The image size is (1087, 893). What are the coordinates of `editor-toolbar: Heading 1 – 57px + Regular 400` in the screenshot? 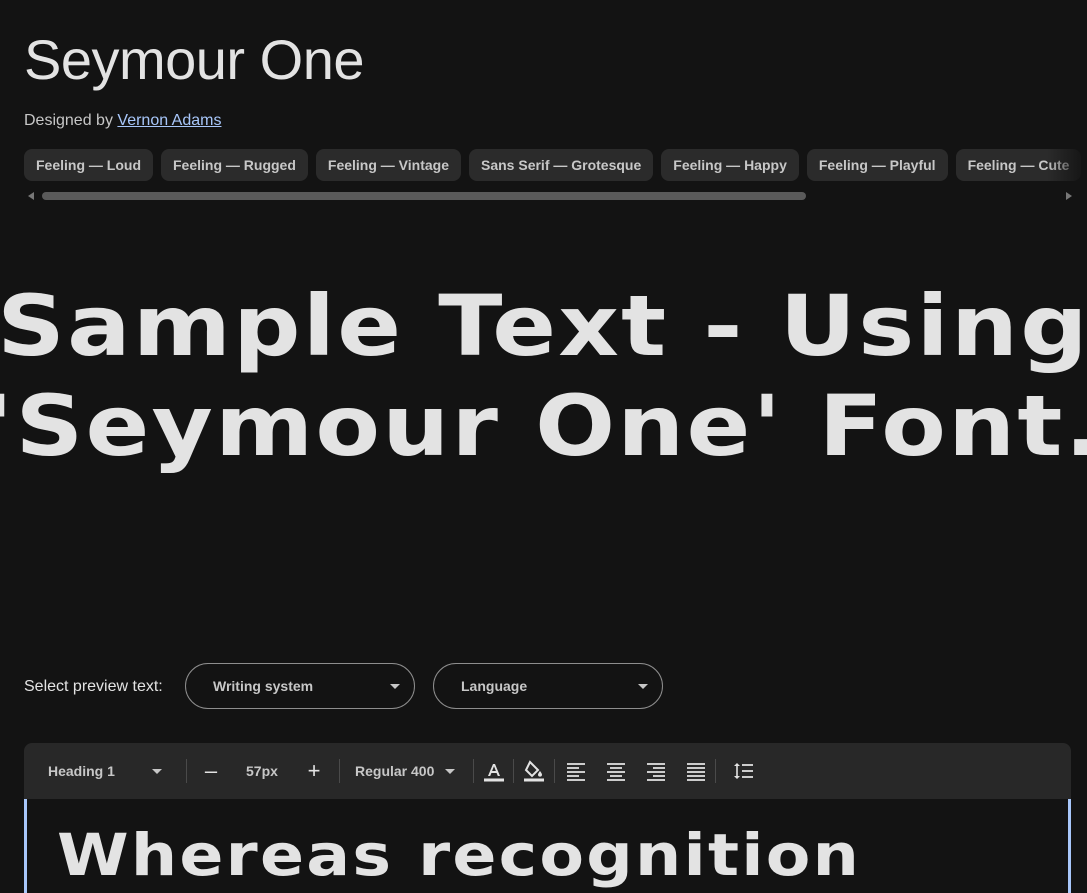 It's located at (547, 771).